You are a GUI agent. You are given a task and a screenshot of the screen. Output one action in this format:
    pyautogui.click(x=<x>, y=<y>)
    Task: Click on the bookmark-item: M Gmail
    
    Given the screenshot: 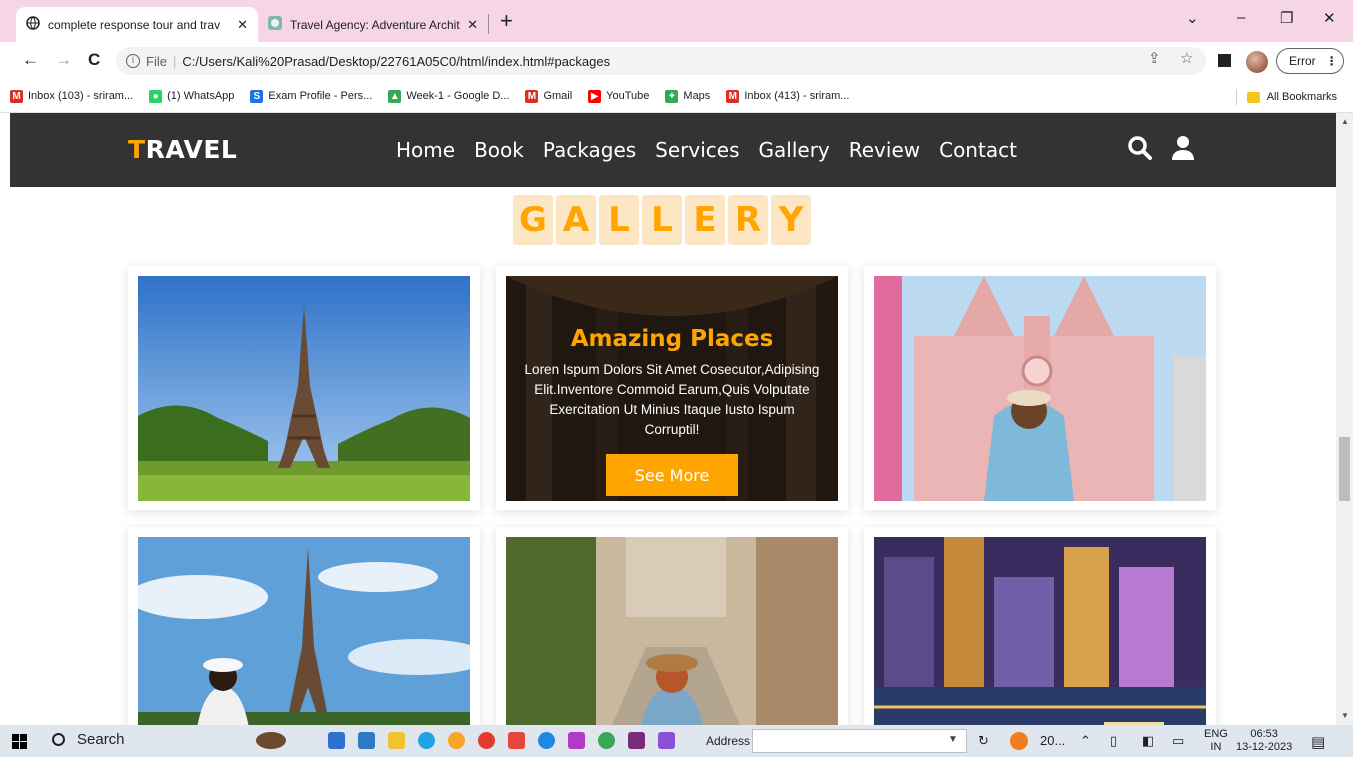 What is the action you would take?
    pyautogui.click(x=548, y=96)
    